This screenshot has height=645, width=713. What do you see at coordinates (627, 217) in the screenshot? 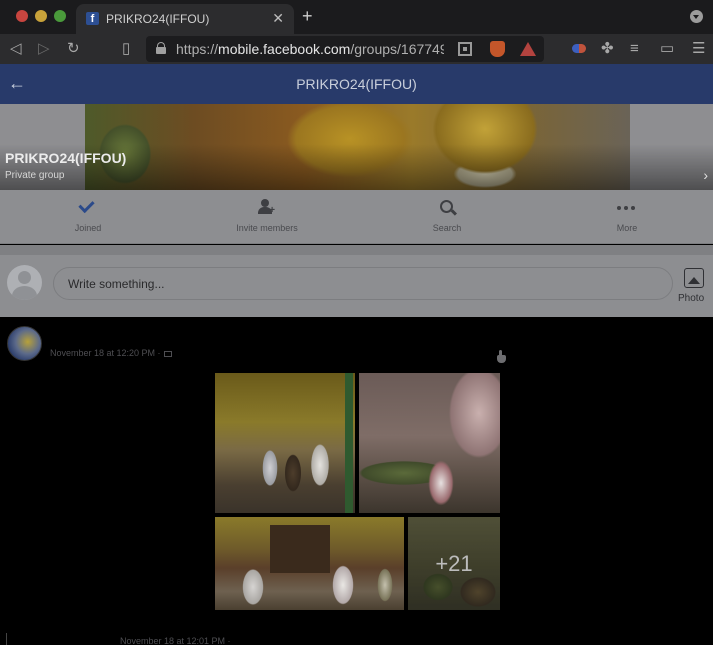
I see `more-button: More` at bounding box center [627, 217].